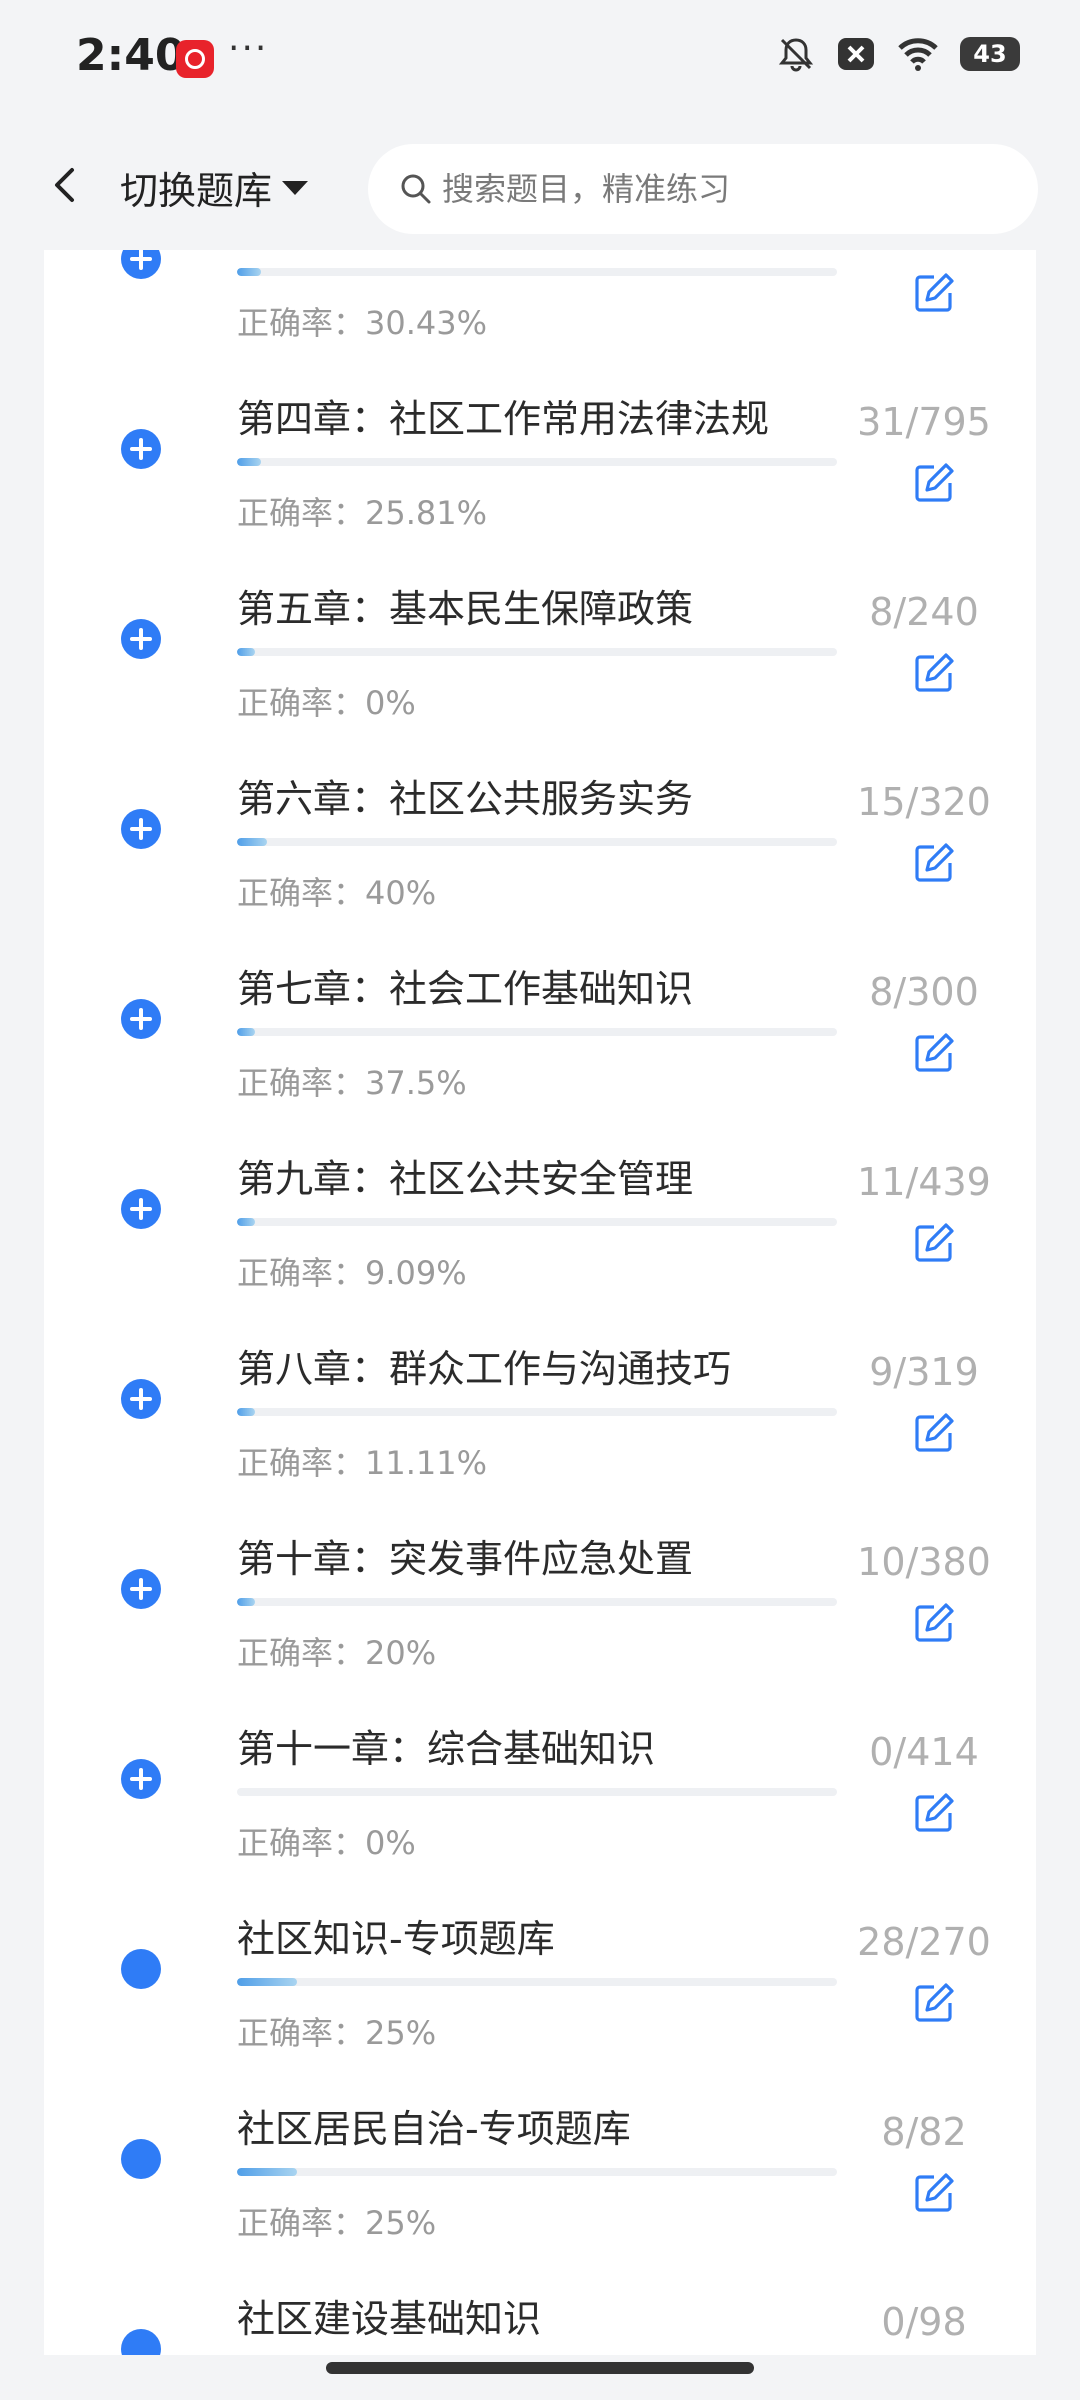 This screenshot has width=1080, height=2400. Describe the element at coordinates (401, 2033) in the screenshot. I see `accuracy-value: 25%` at that location.